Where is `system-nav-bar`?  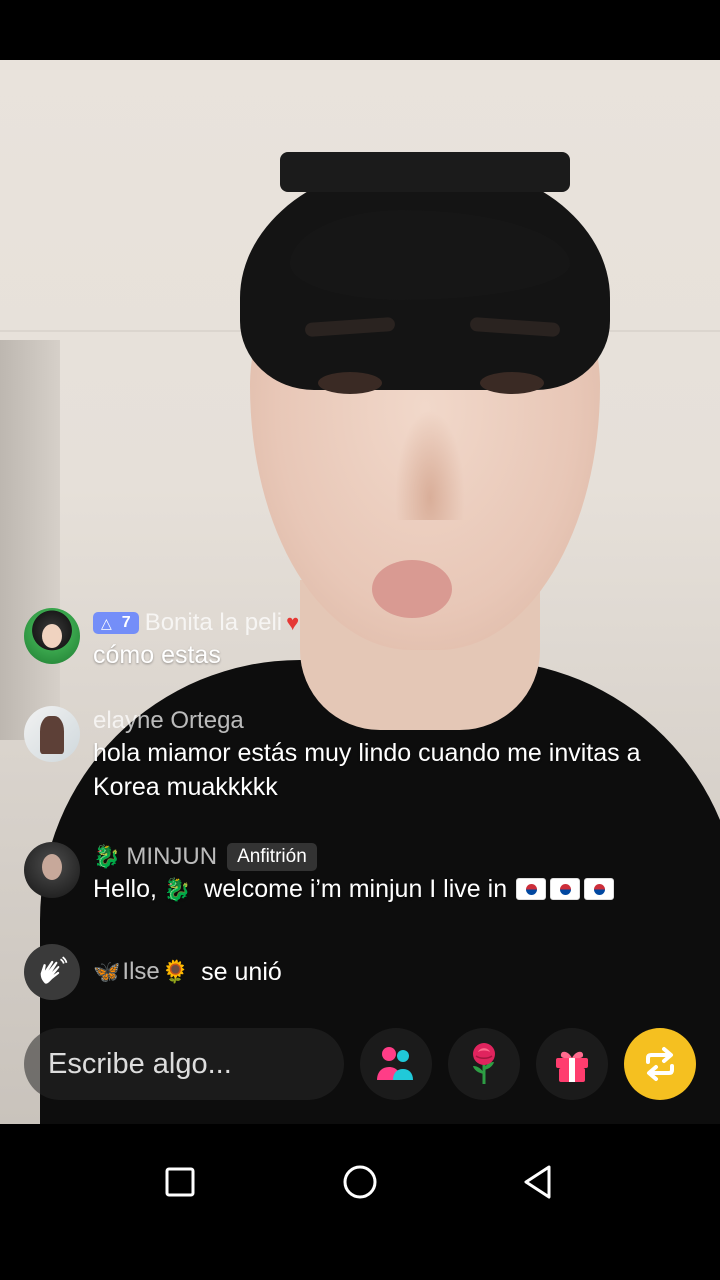 system-nav-bar is located at coordinates (360, 1202).